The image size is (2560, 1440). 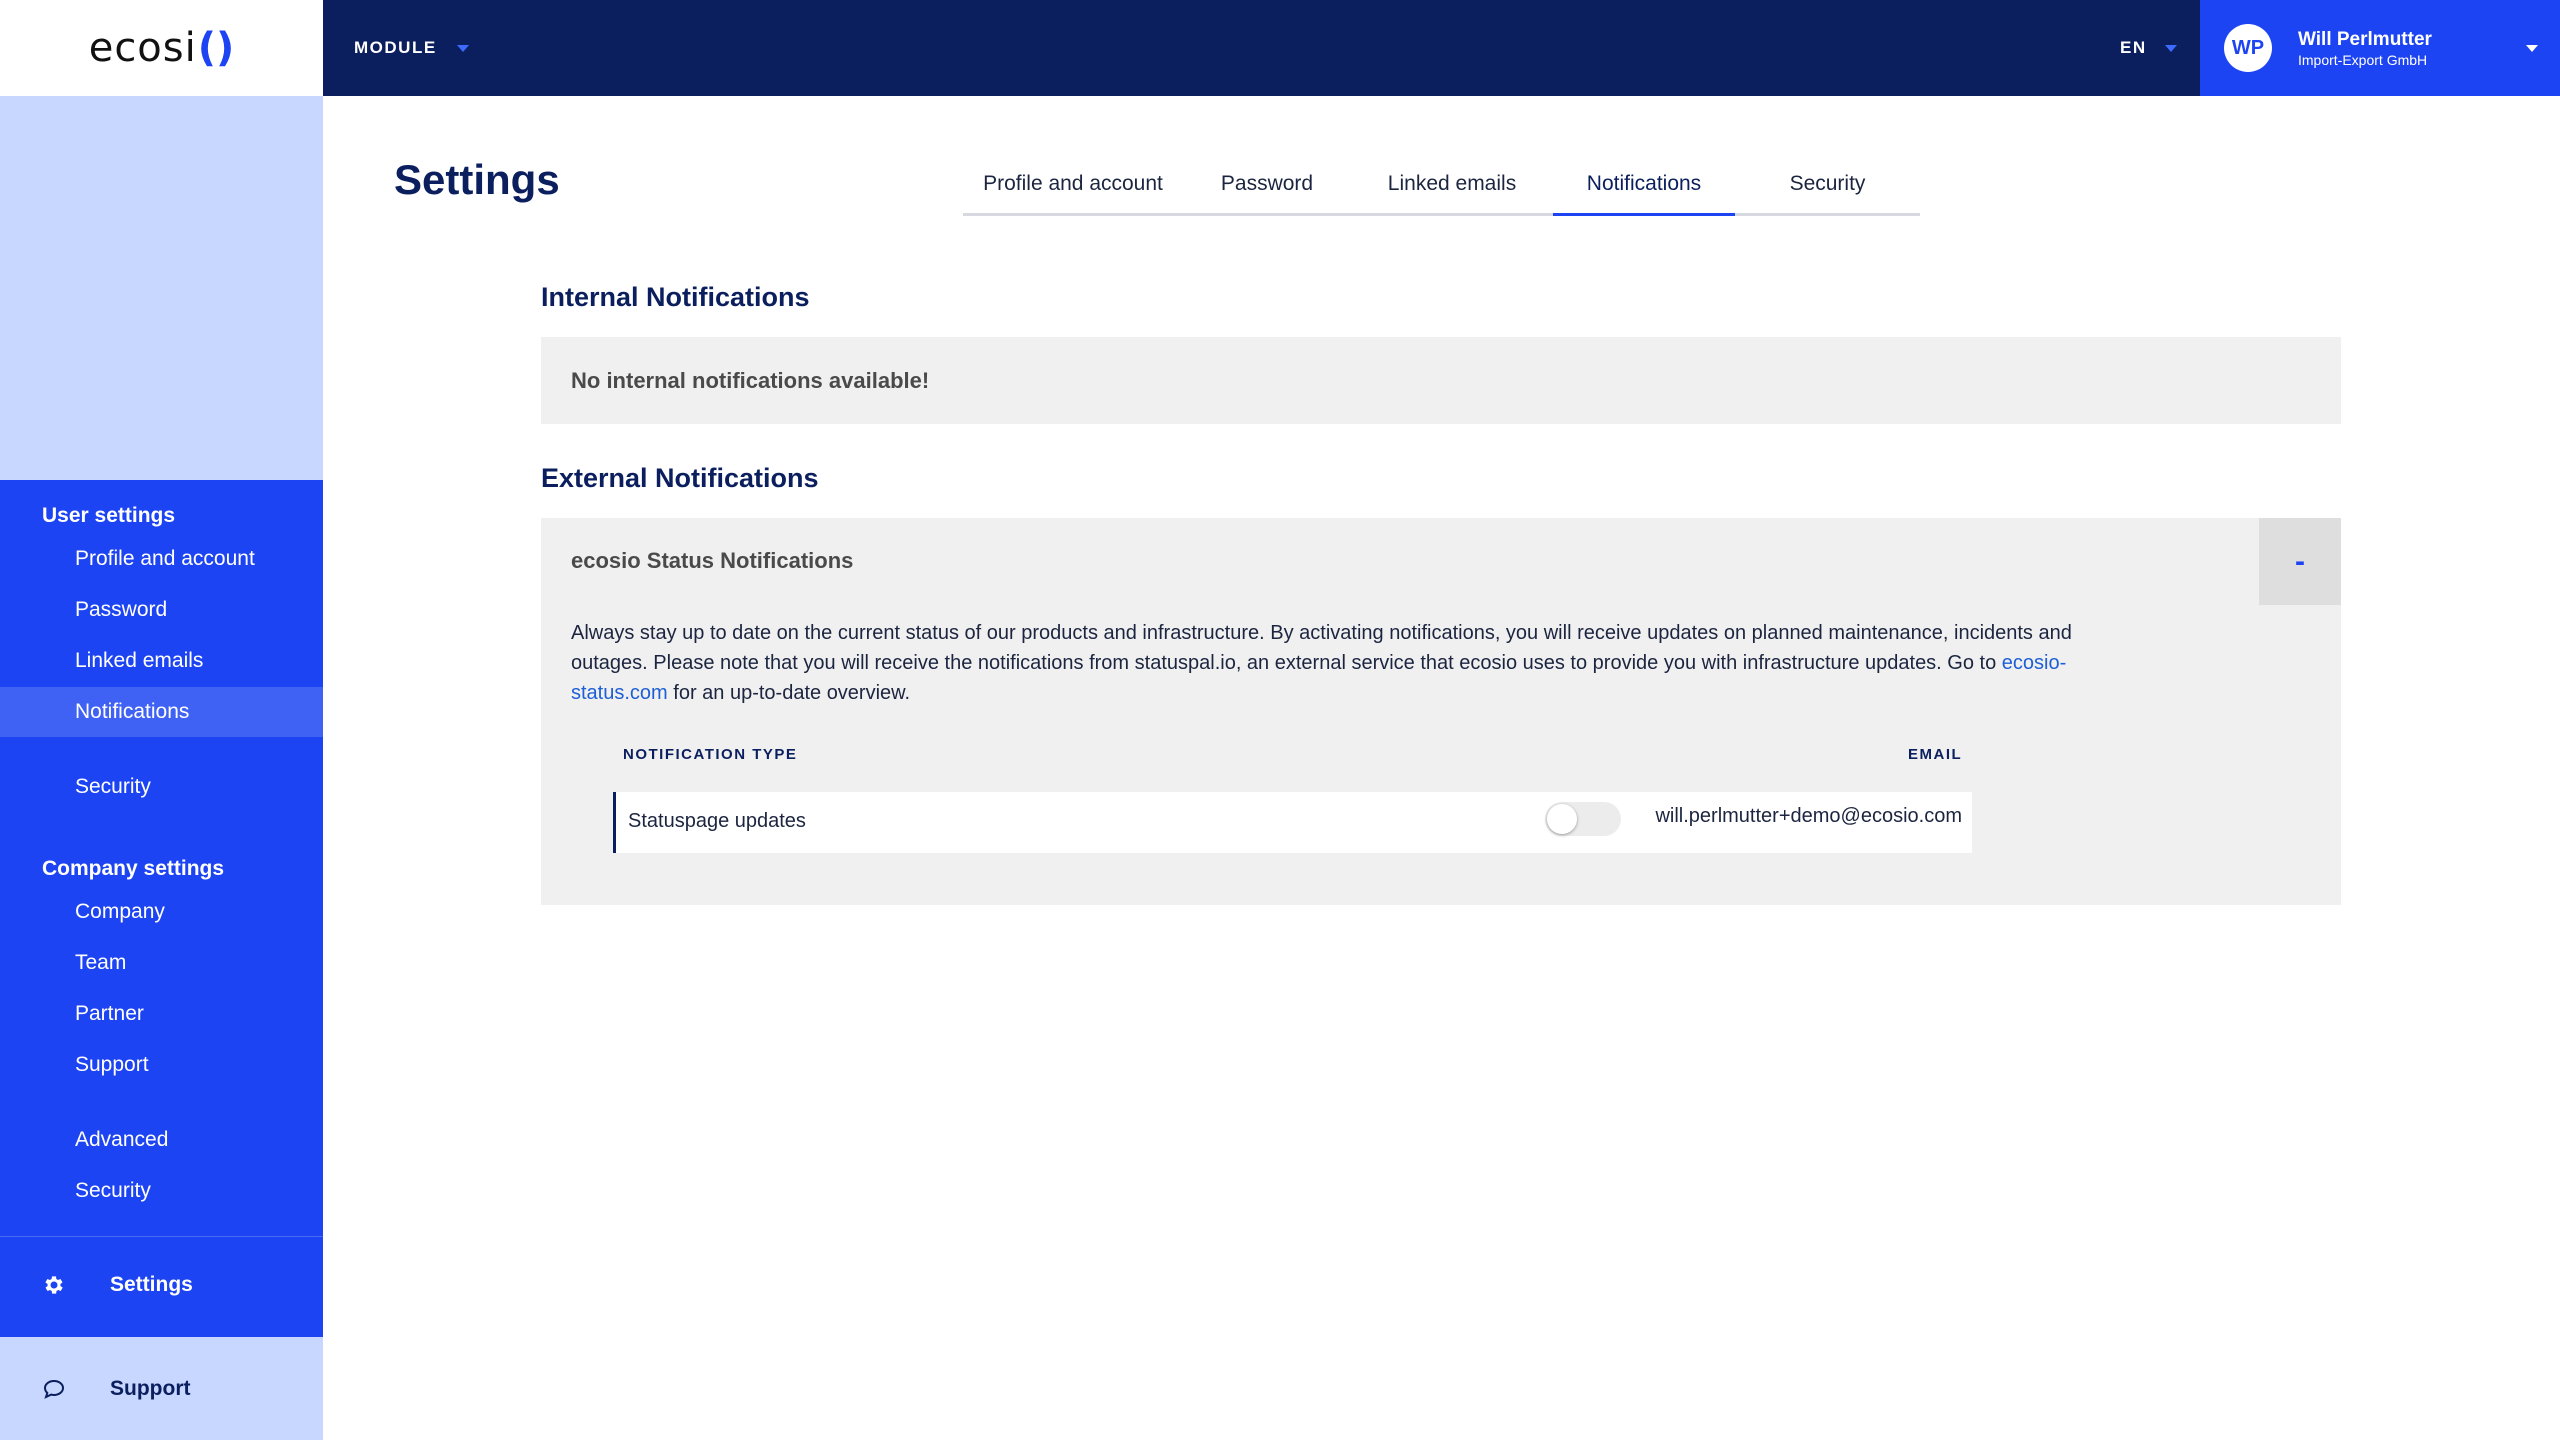 What do you see at coordinates (161, 610) in the screenshot?
I see `sidebar-item-password: Password` at bounding box center [161, 610].